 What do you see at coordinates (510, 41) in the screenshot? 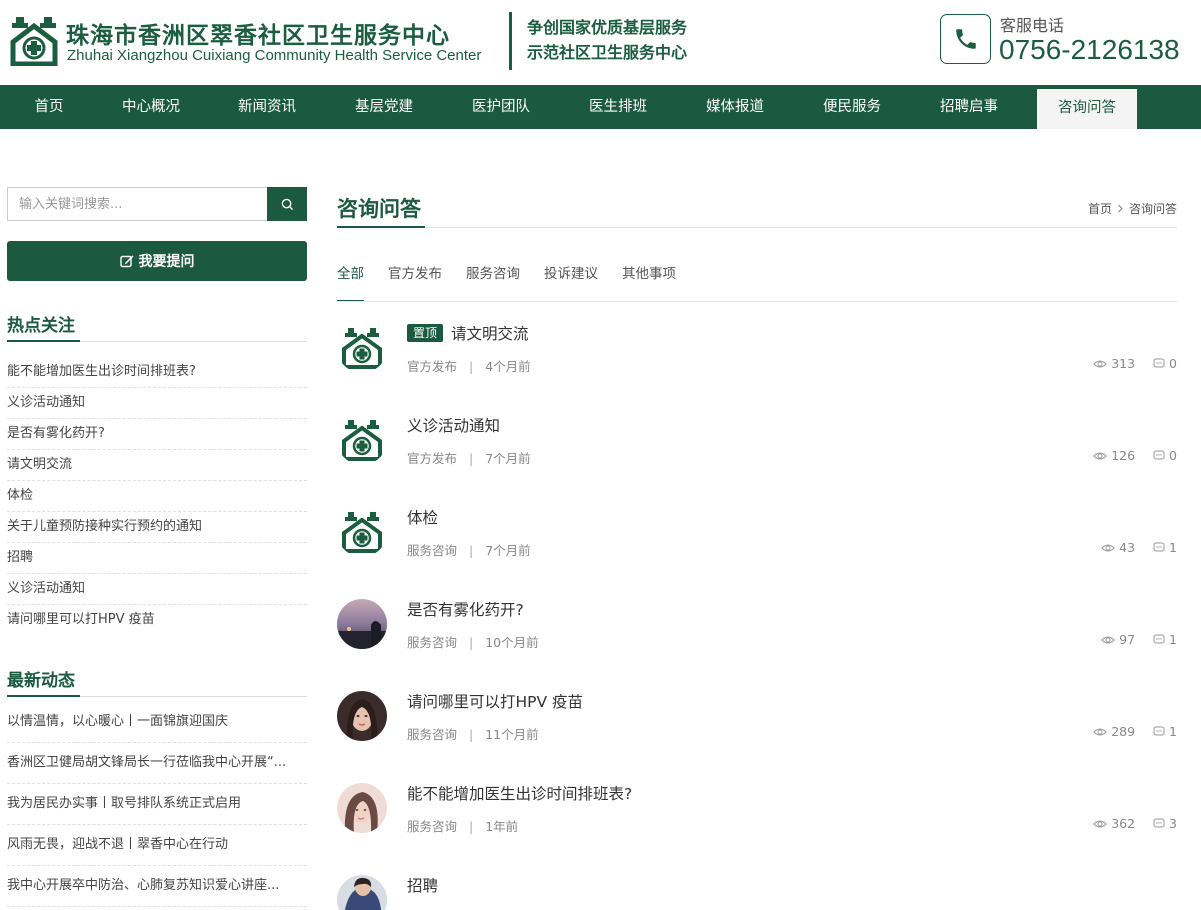
I see `header-divider` at bounding box center [510, 41].